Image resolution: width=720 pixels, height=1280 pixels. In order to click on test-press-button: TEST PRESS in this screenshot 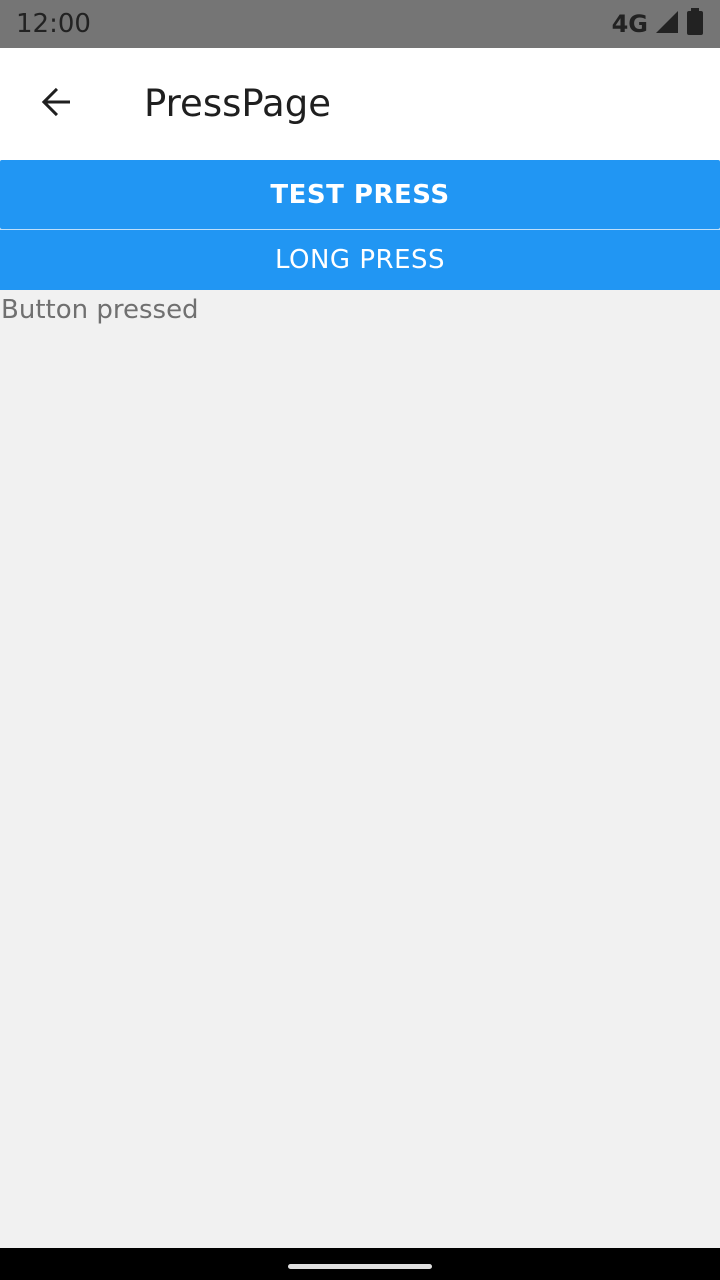, I will do `click(360, 194)`.